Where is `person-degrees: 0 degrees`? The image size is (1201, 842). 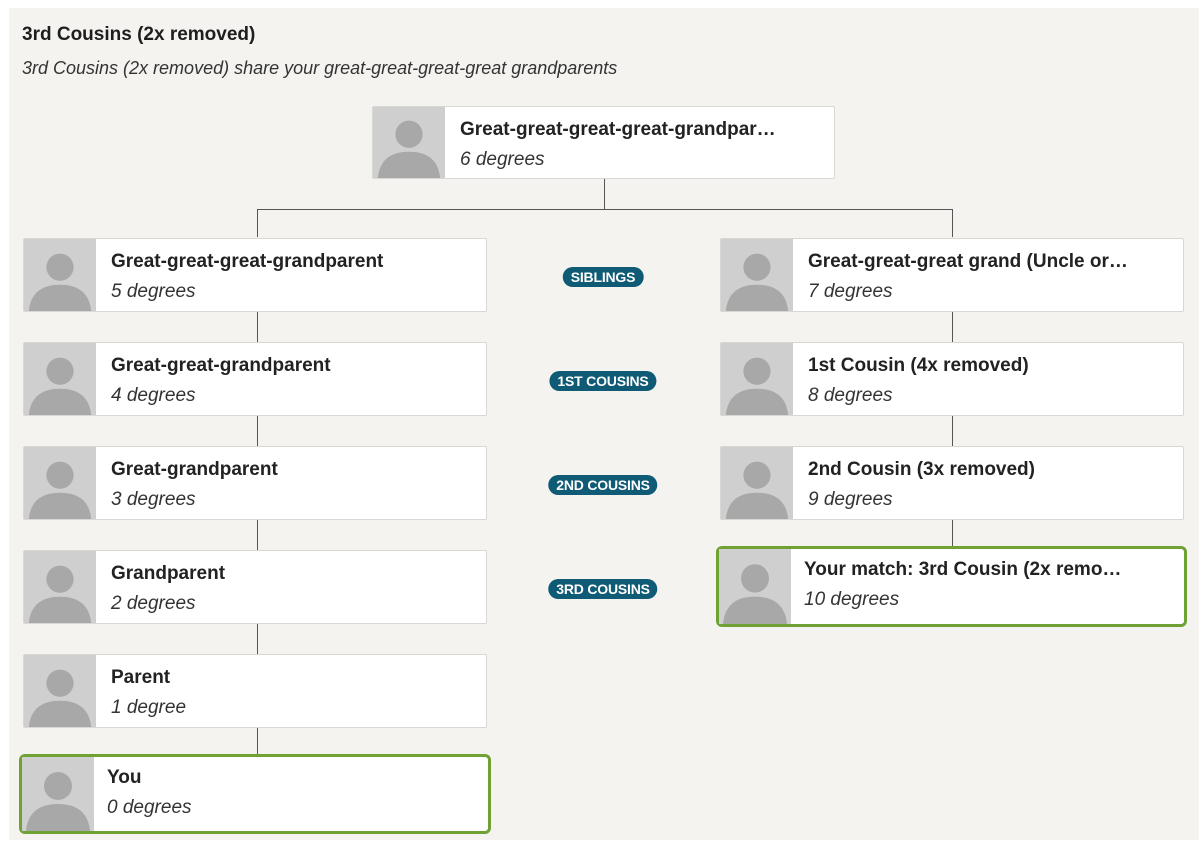 person-degrees: 0 degrees is located at coordinates (149, 807).